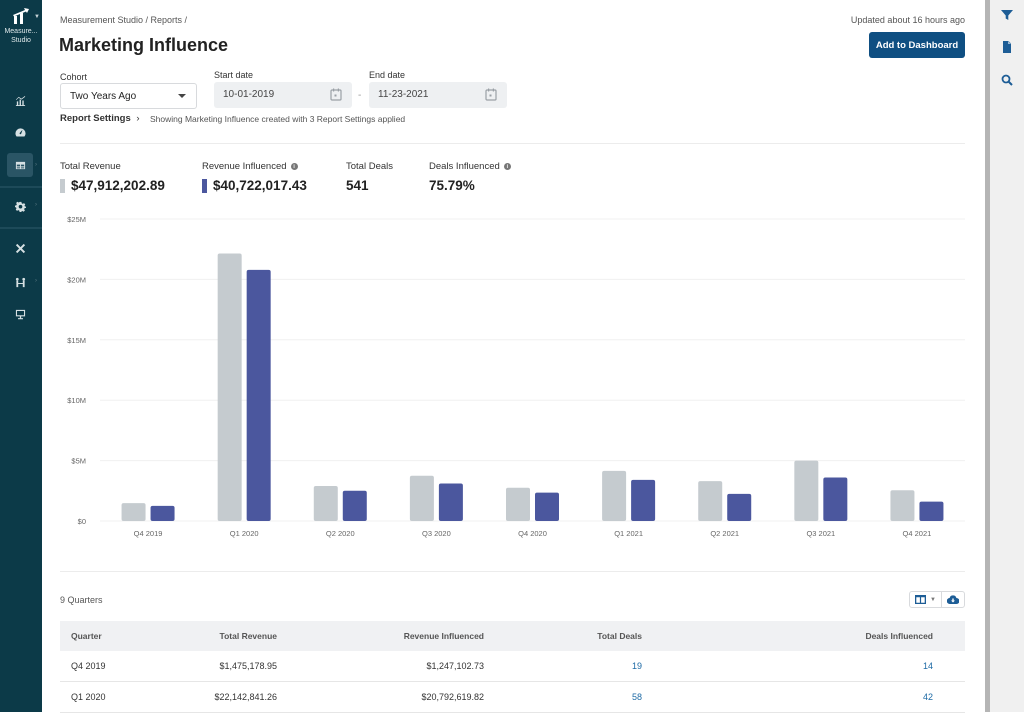 This screenshot has height=713, width=1024. Describe the element at coordinates (793, 697) in the screenshot. I see `cell-deals-influenced-link: 42` at that location.